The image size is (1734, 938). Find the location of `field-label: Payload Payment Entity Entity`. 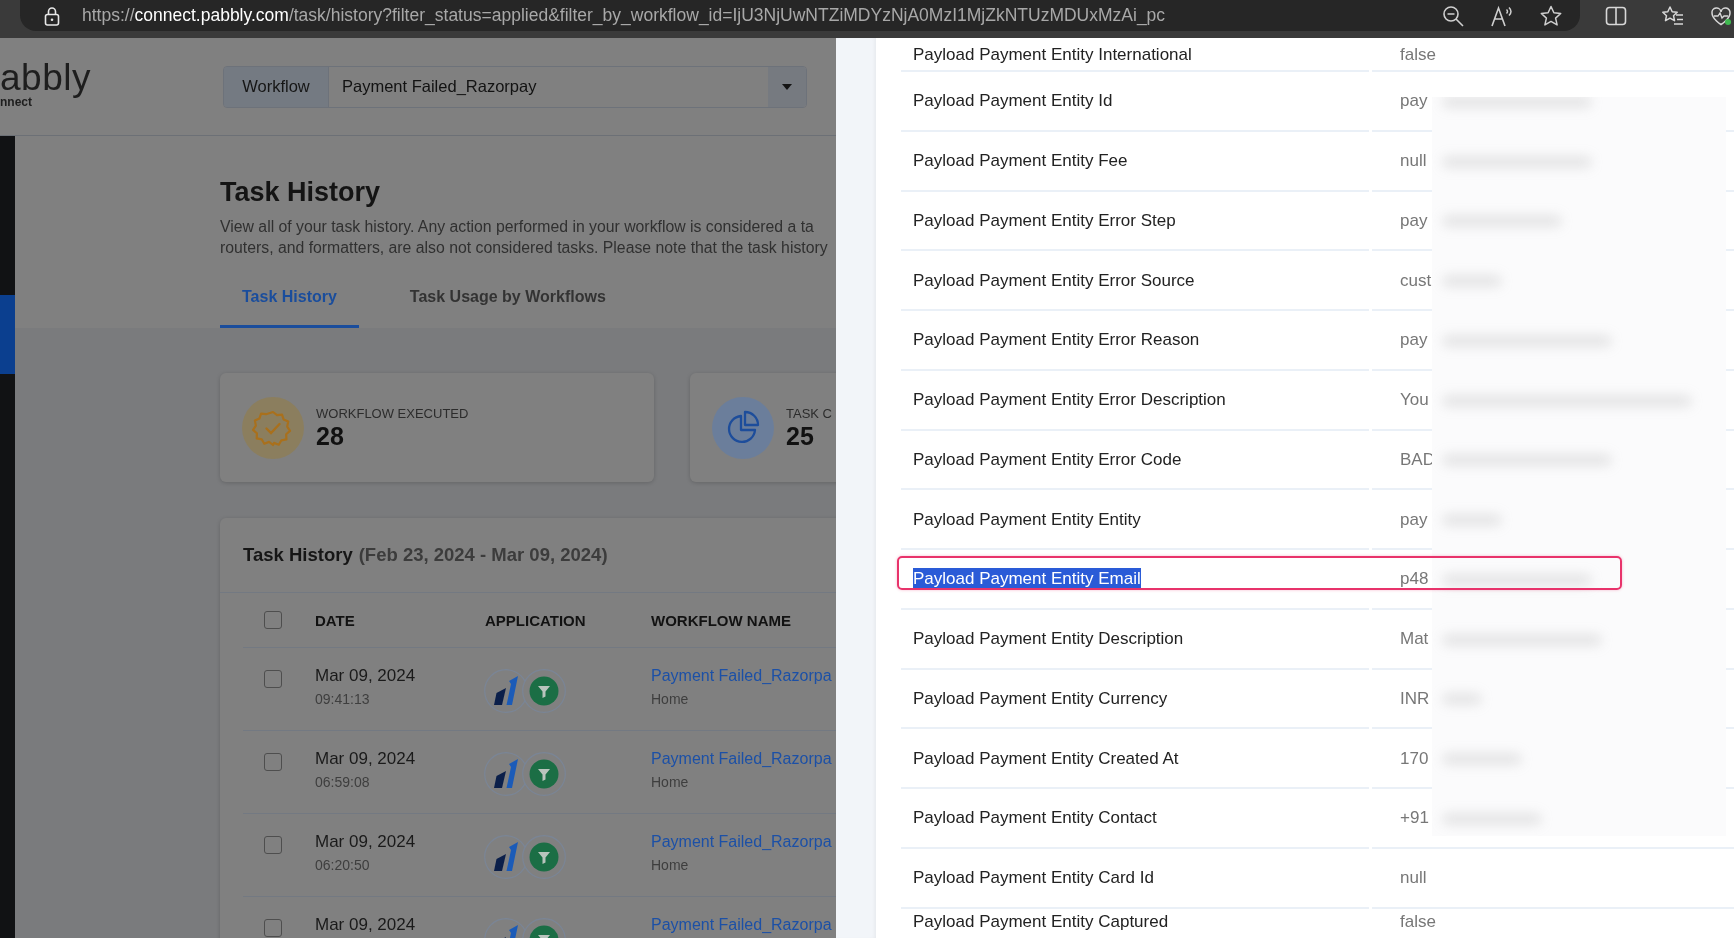

field-label: Payload Payment Entity Entity is located at coordinates (1027, 519).